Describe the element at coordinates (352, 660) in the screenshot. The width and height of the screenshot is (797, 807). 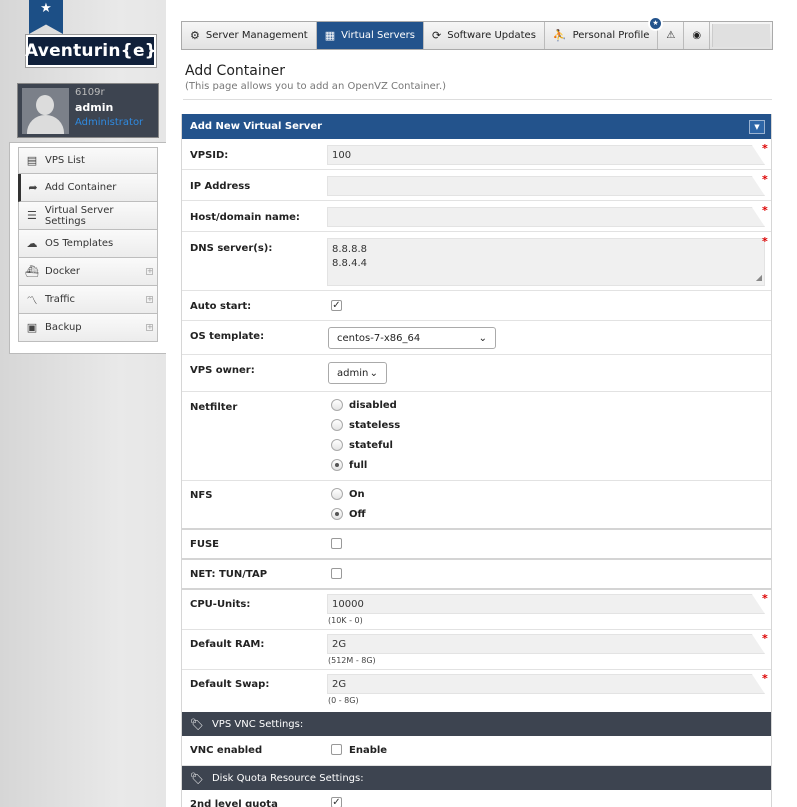
I see `default-ram-hint: (512M - 8G)` at that location.